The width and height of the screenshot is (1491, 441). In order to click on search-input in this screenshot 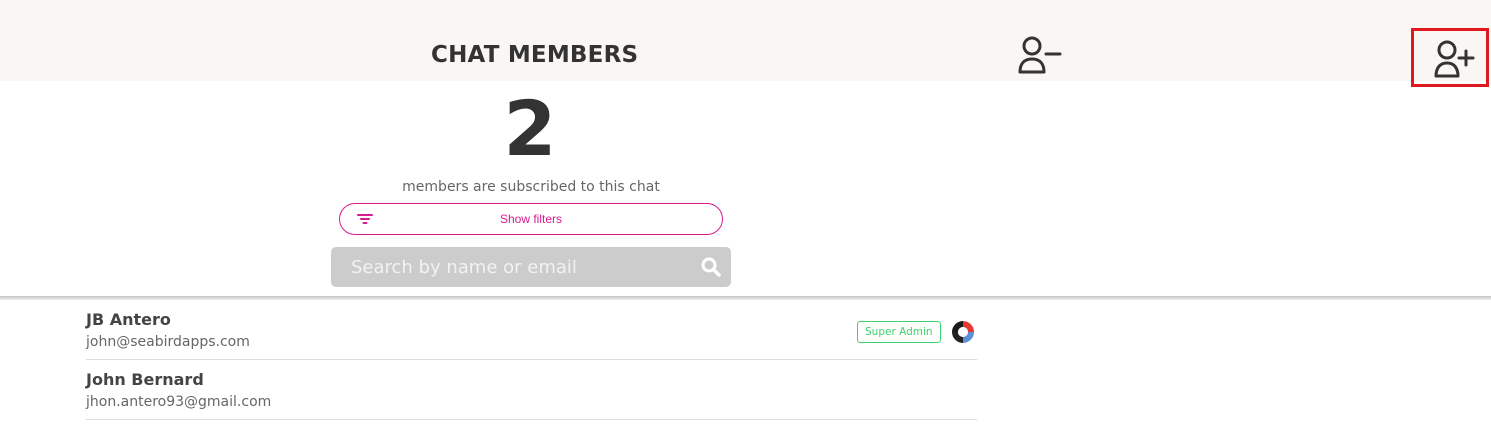, I will do `click(531, 267)`.